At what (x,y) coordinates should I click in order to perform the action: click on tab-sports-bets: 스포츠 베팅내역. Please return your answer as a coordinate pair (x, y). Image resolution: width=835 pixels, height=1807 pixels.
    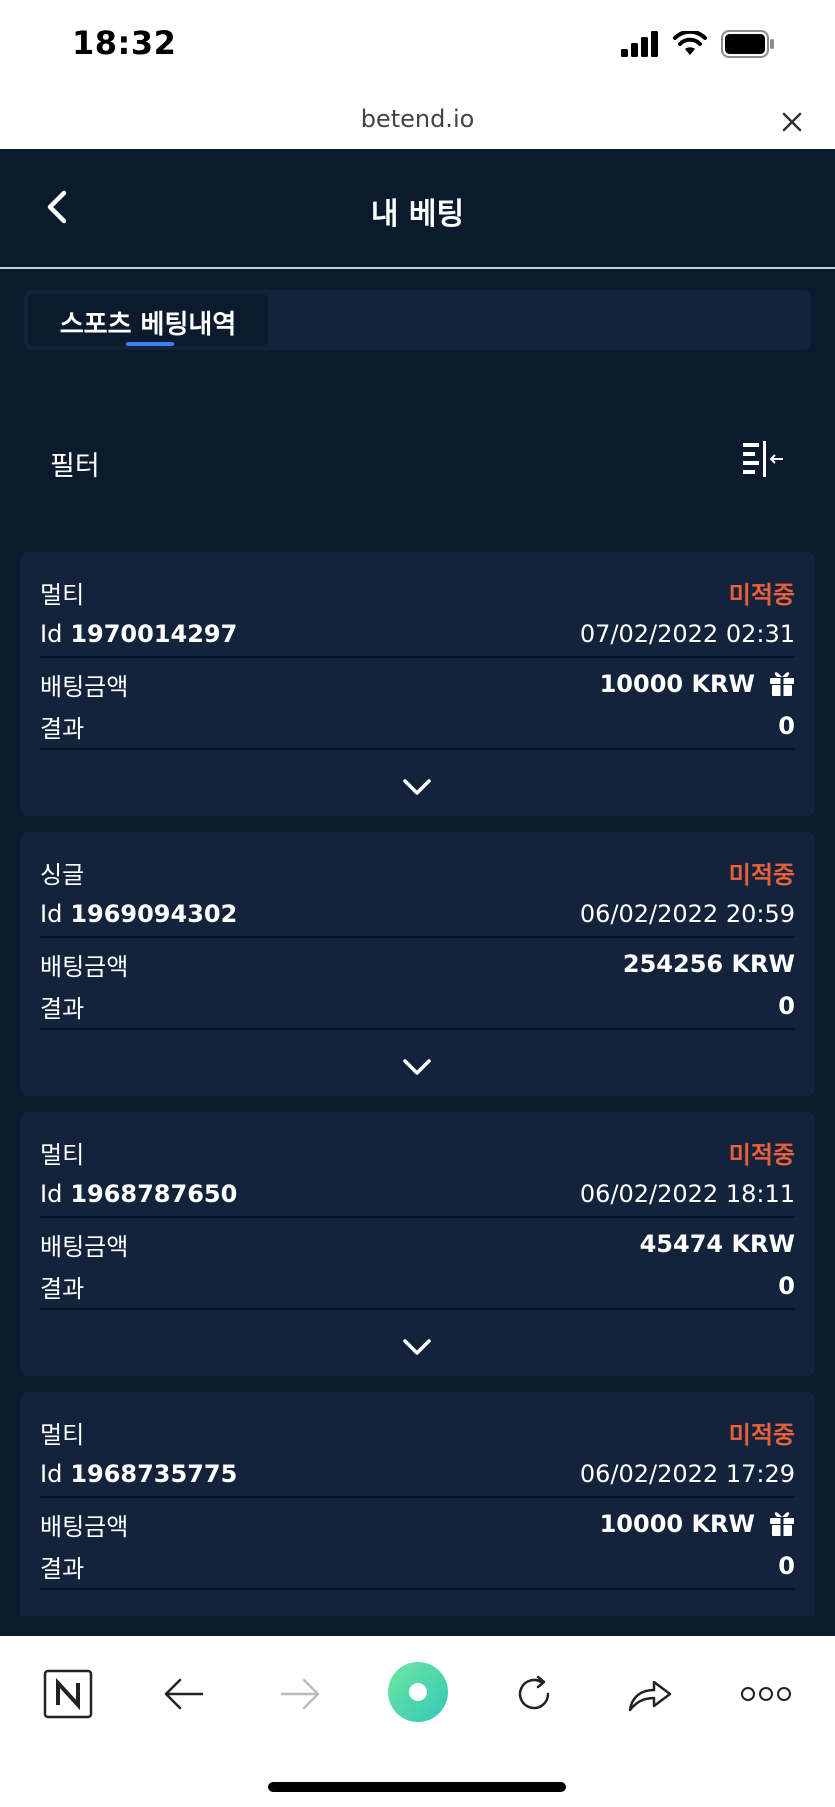
    Looking at the image, I should click on (148, 320).